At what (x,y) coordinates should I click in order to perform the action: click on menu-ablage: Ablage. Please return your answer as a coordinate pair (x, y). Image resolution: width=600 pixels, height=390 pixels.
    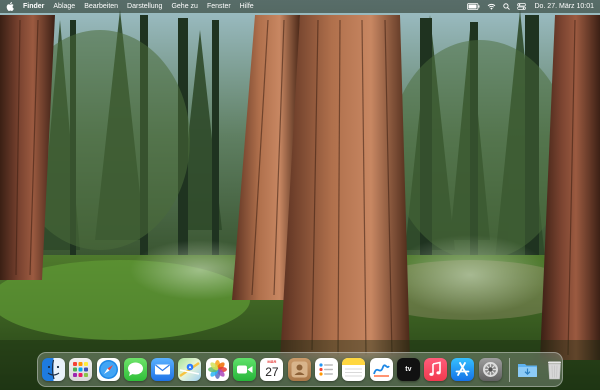
    Looking at the image, I should click on (64, 6).